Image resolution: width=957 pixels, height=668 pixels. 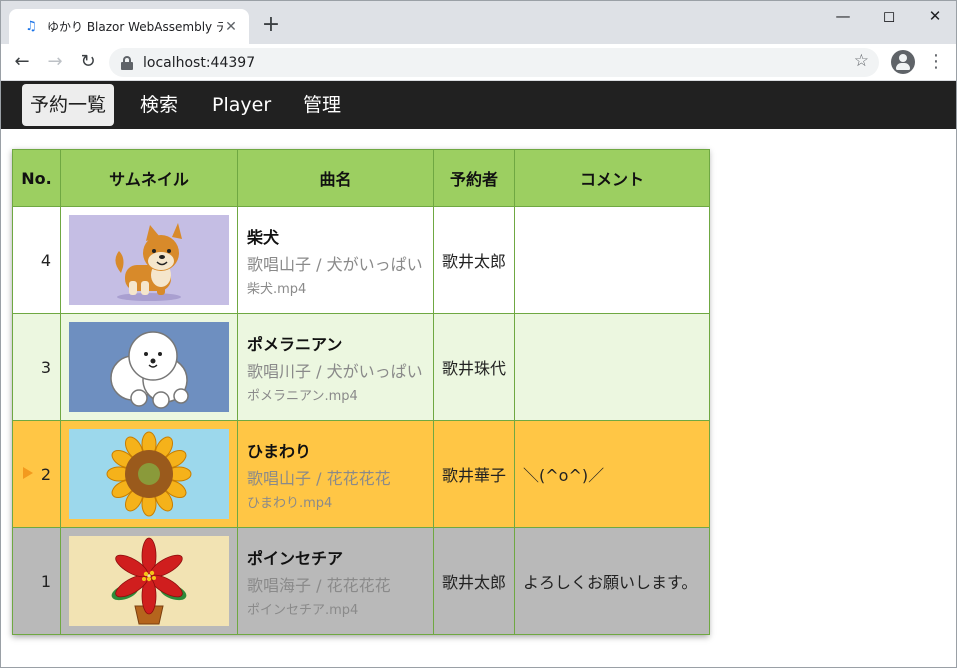 I want to click on table-header-row: No. サムネイル 曲名 予約者 コメント, so click(x=361, y=178).